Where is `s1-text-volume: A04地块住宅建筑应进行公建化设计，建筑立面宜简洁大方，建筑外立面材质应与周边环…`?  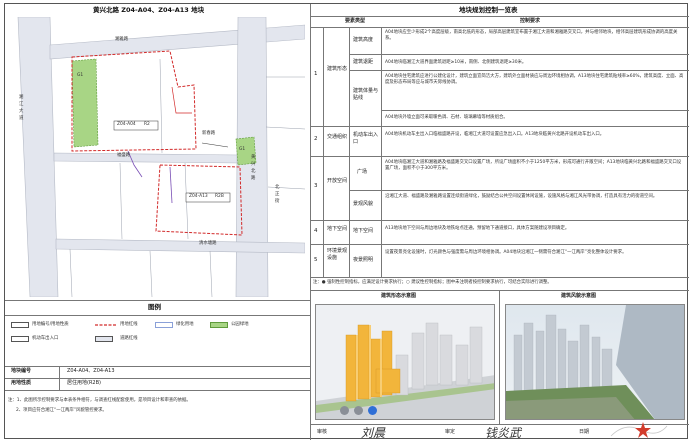 s1-text-volume: A04地块住宅建筑应进行公建化设计，建筑立面宜简洁大方，建筑外立面材质应与周边环… is located at coordinates (534, 80).